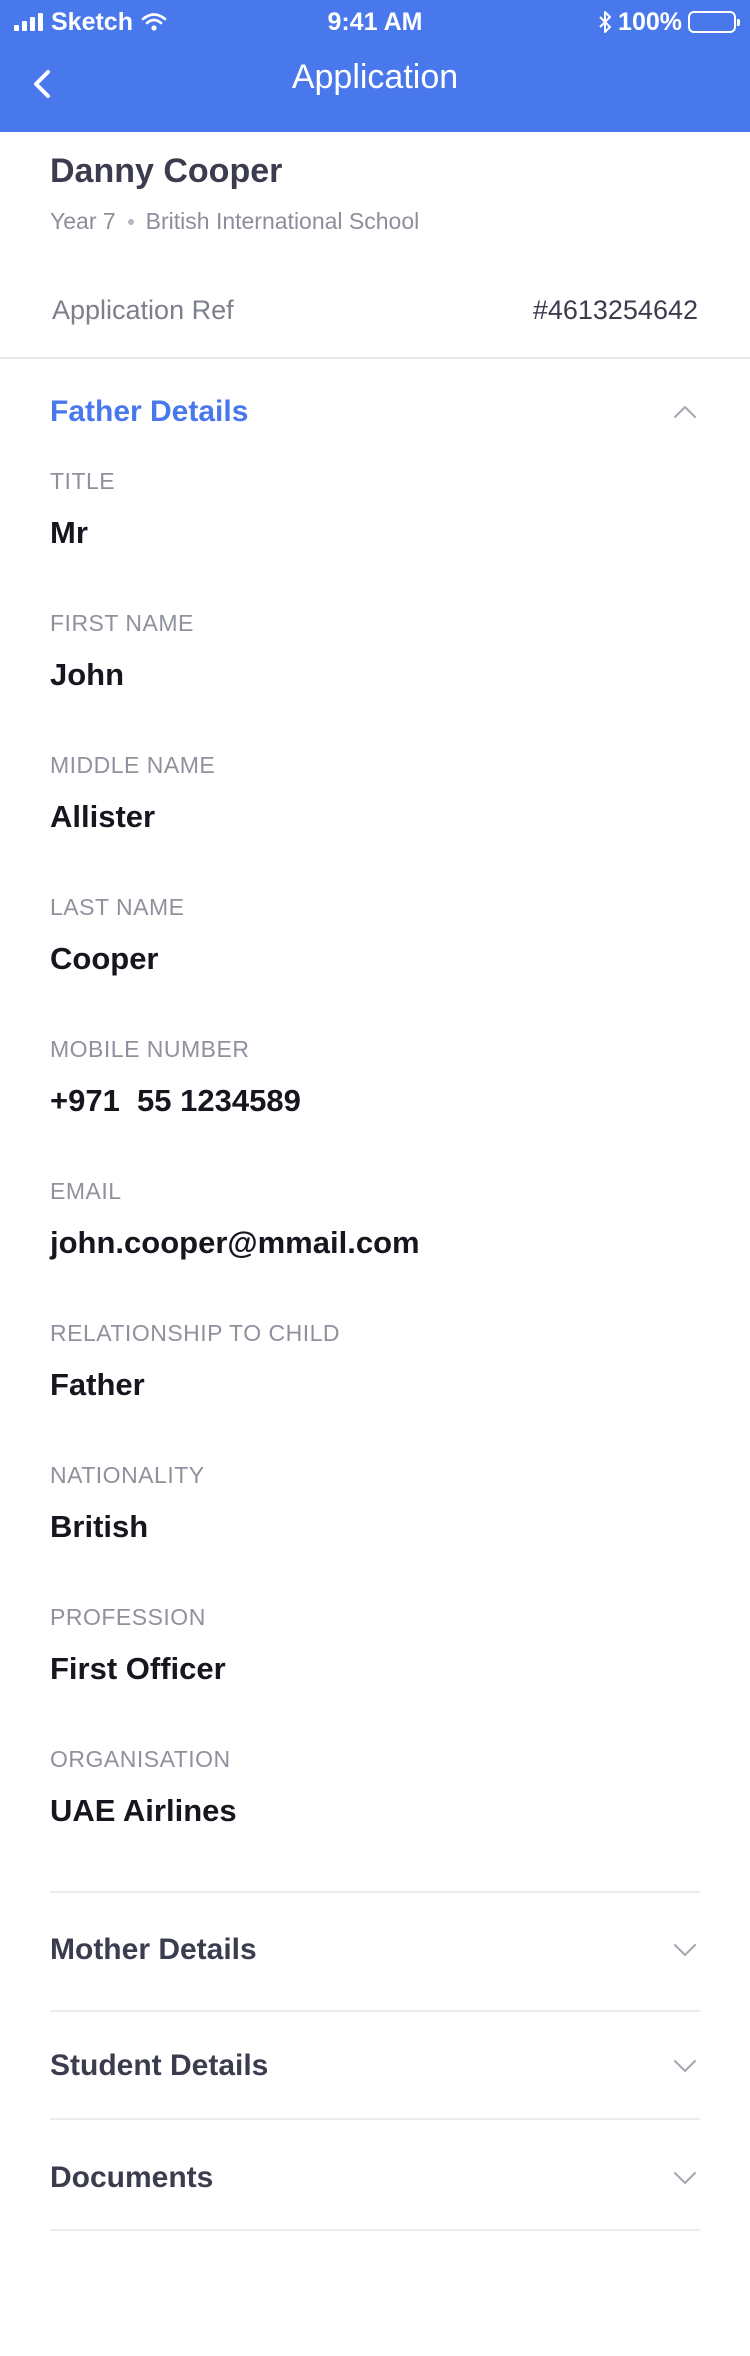 The image size is (750, 2356). I want to click on field-value: UAE Airlines, so click(143, 1810).